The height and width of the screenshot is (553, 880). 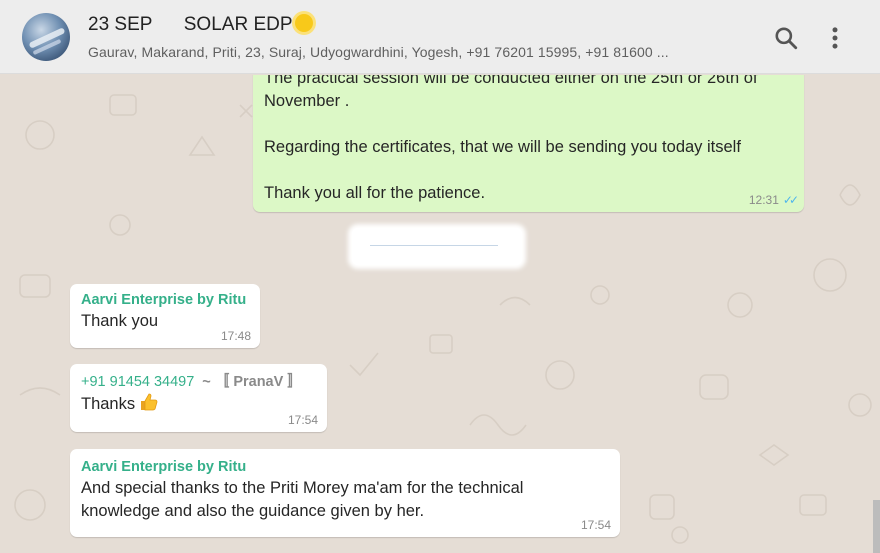 What do you see at coordinates (120, 321) in the screenshot?
I see `message-text: Thank you` at bounding box center [120, 321].